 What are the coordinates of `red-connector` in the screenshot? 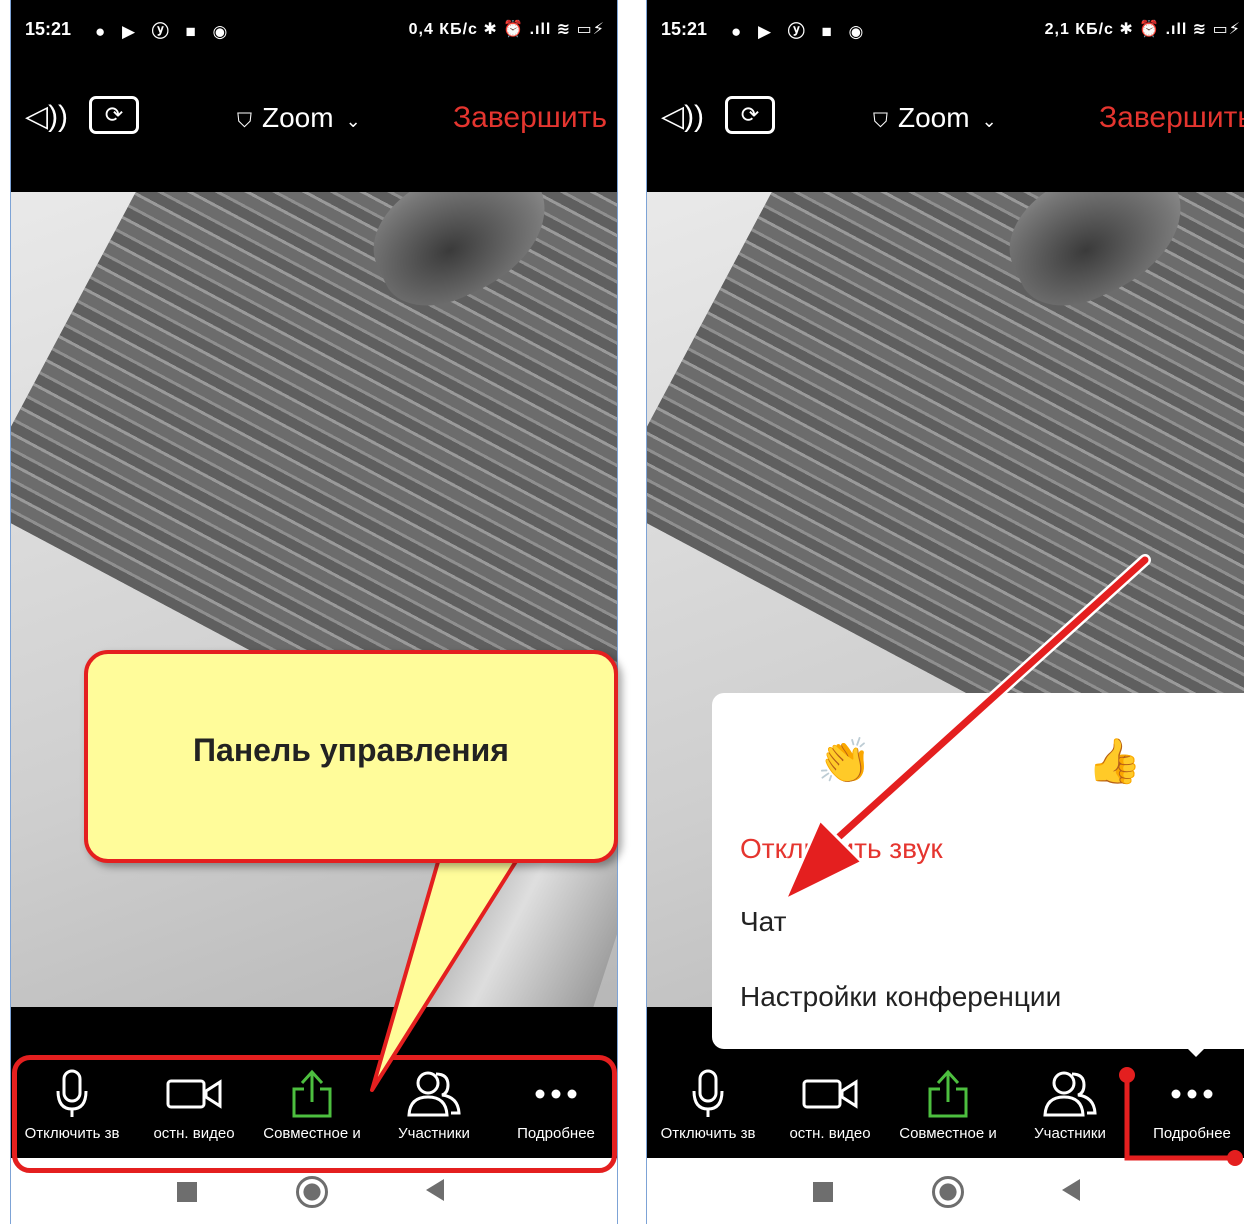 It's located at (1181, 1116).